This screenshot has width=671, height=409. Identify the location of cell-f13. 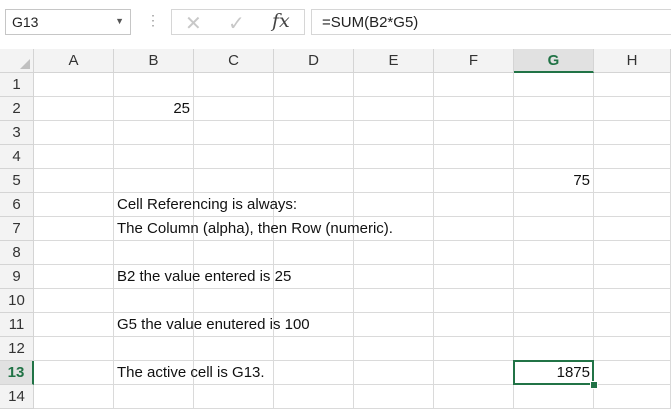
(474, 373).